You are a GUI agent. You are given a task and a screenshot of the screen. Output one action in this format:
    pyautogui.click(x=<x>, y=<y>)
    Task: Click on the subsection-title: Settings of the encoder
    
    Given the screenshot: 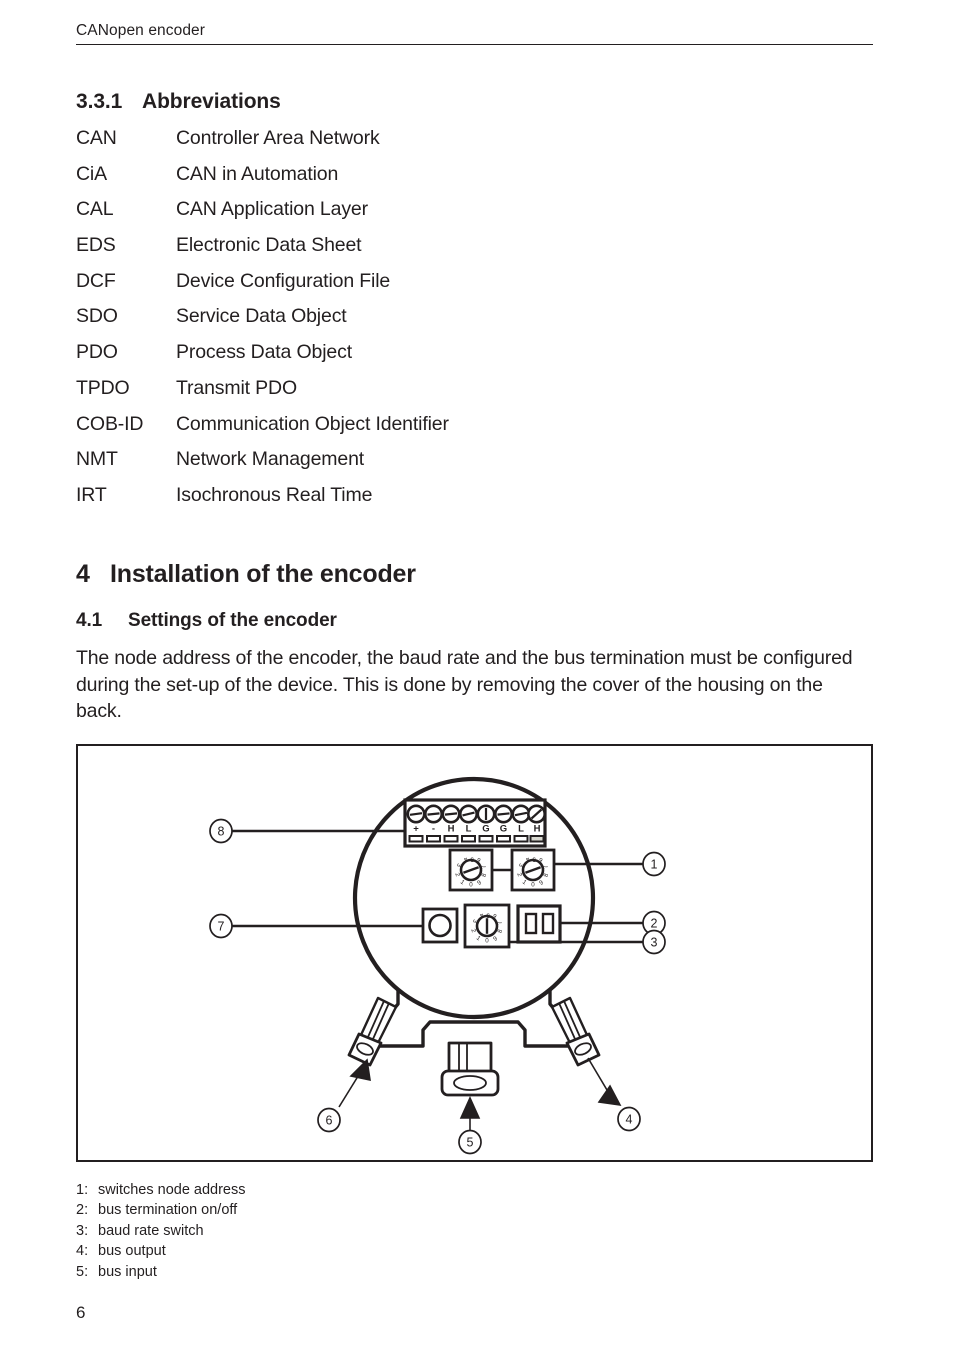 What is the action you would take?
    pyautogui.click(x=232, y=620)
    